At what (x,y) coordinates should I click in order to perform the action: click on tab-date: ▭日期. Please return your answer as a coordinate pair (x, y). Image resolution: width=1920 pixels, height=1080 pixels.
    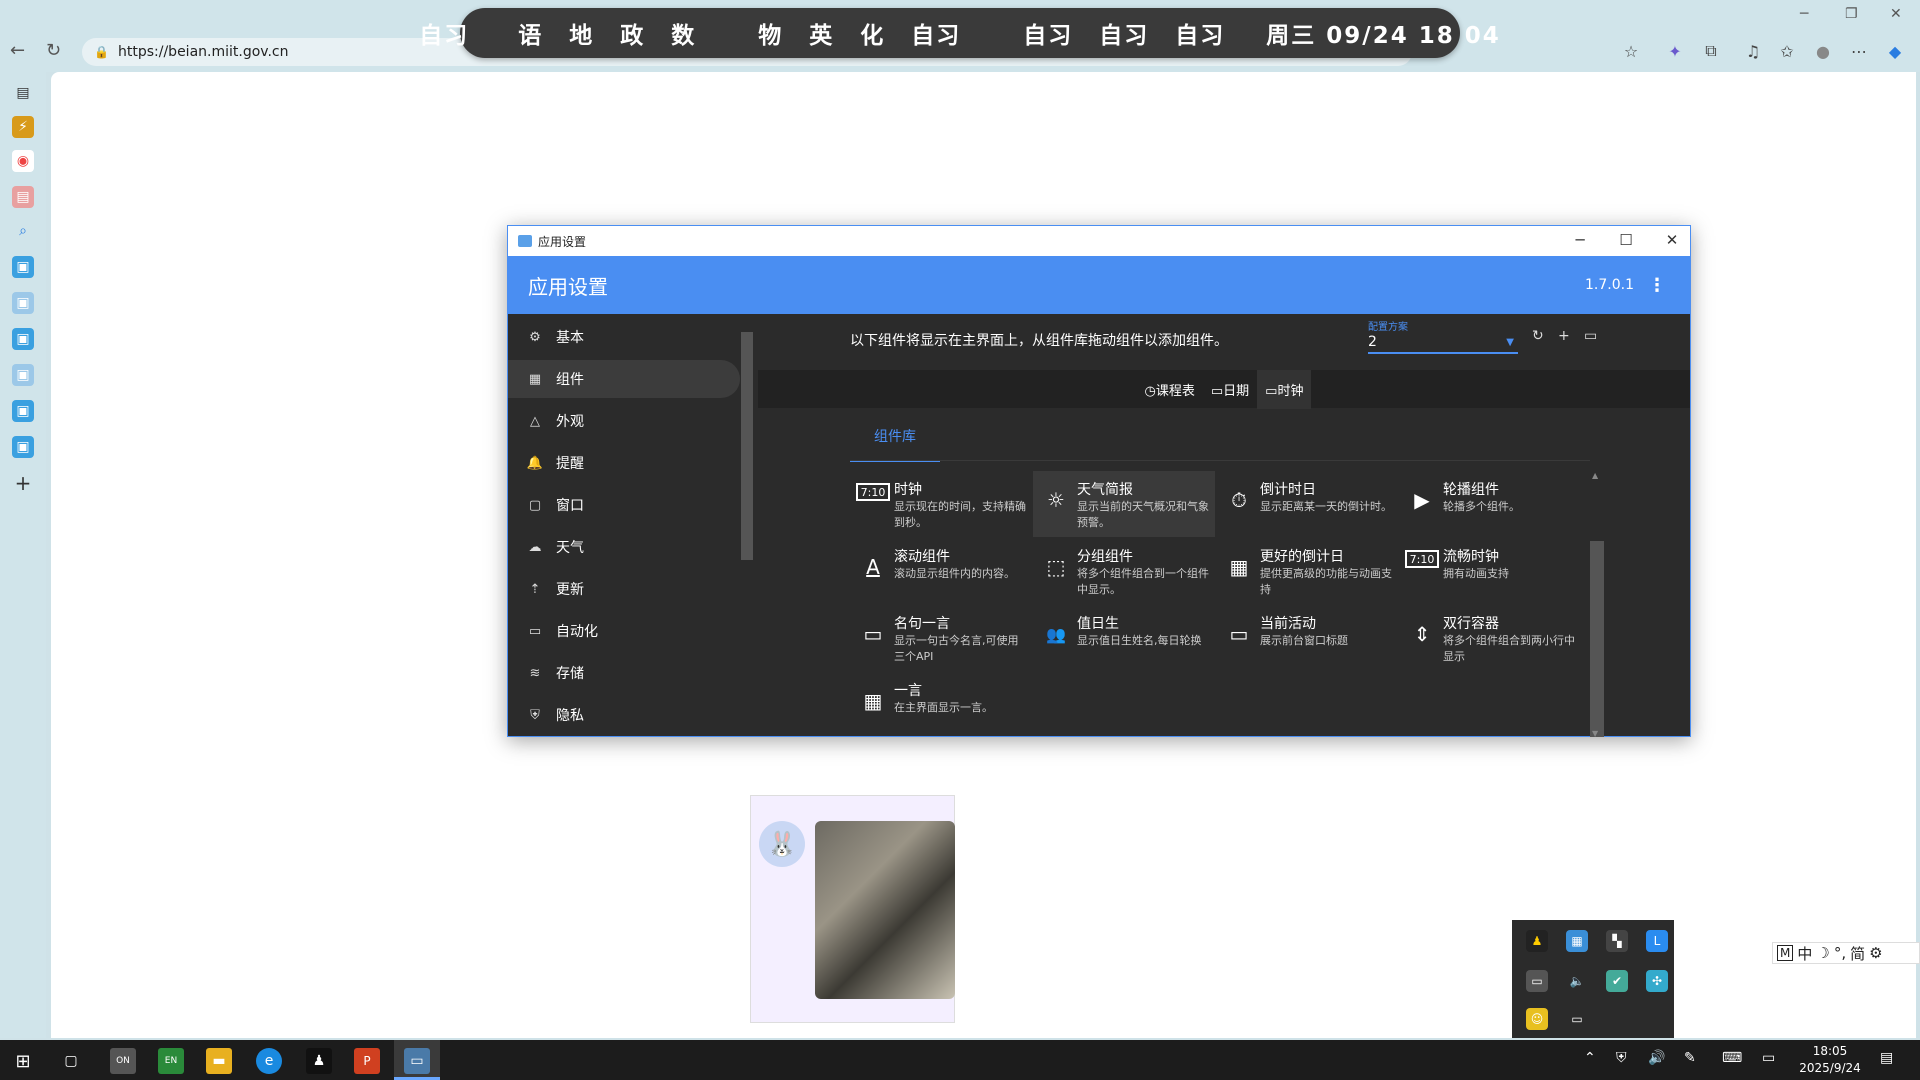
    Looking at the image, I should click on (1230, 389).